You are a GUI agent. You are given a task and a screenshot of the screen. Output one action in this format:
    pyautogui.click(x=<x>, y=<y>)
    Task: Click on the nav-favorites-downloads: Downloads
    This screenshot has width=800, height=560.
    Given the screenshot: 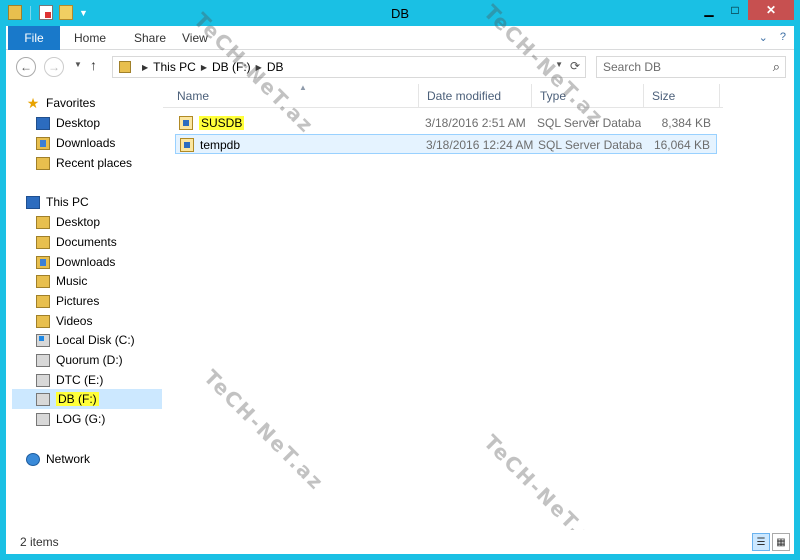 What is the action you would take?
    pyautogui.click(x=75, y=143)
    